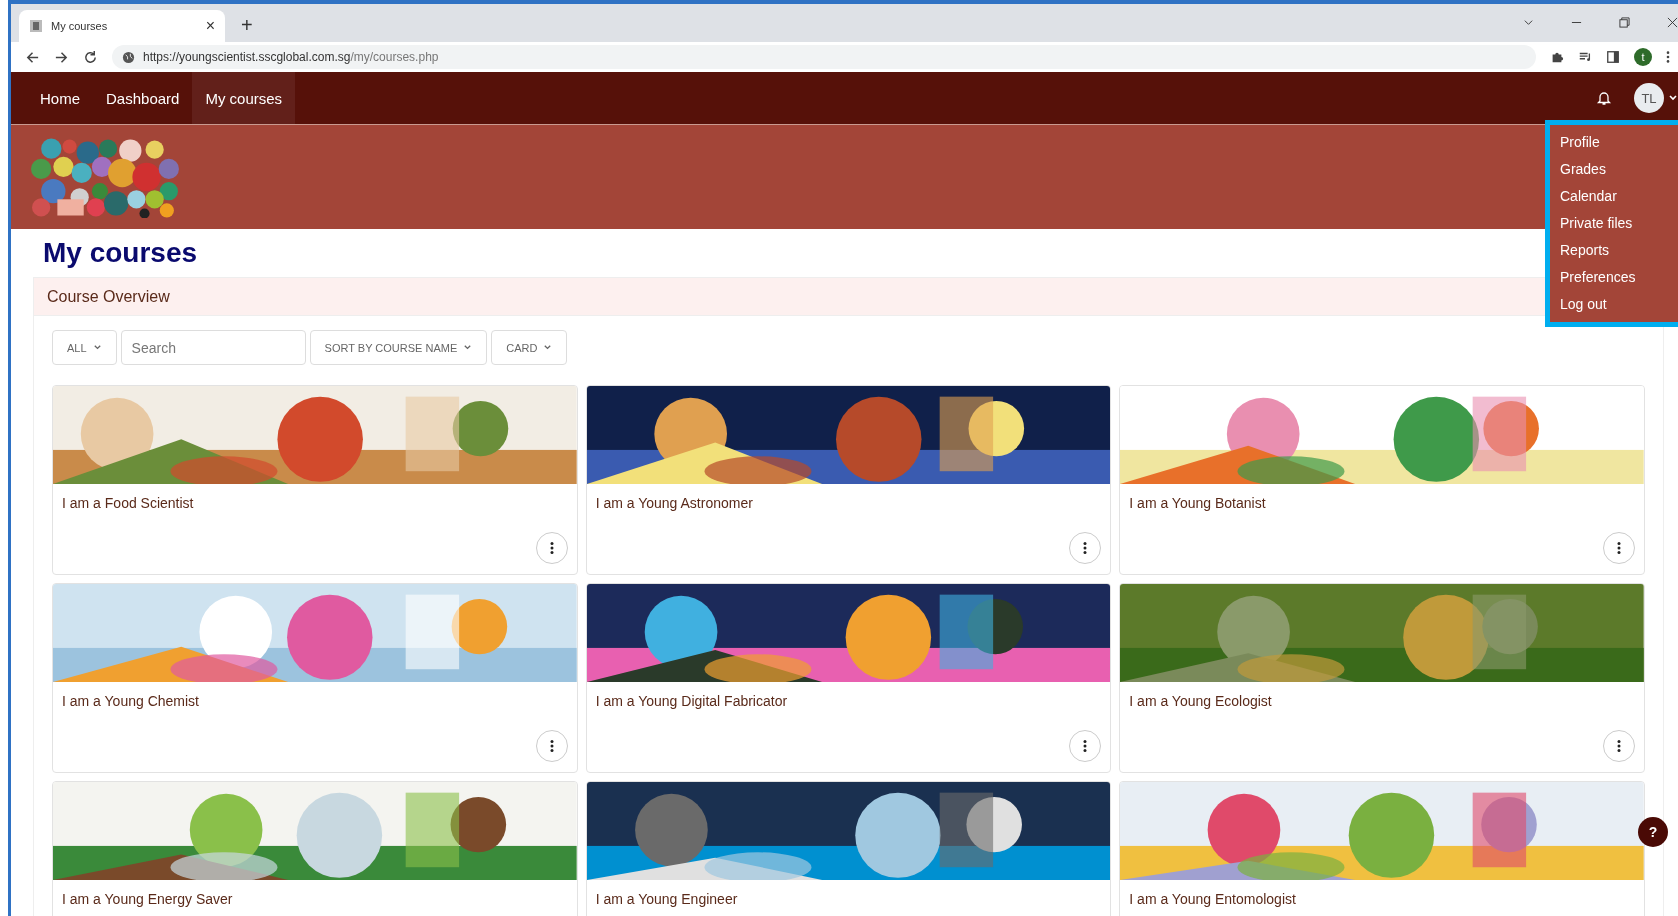 The height and width of the screenshot is (916, 1678). What do you see at coordinates (1585, 57) in the screenshot?
I see `playlist-icon` at bounding box center [1585, 57].